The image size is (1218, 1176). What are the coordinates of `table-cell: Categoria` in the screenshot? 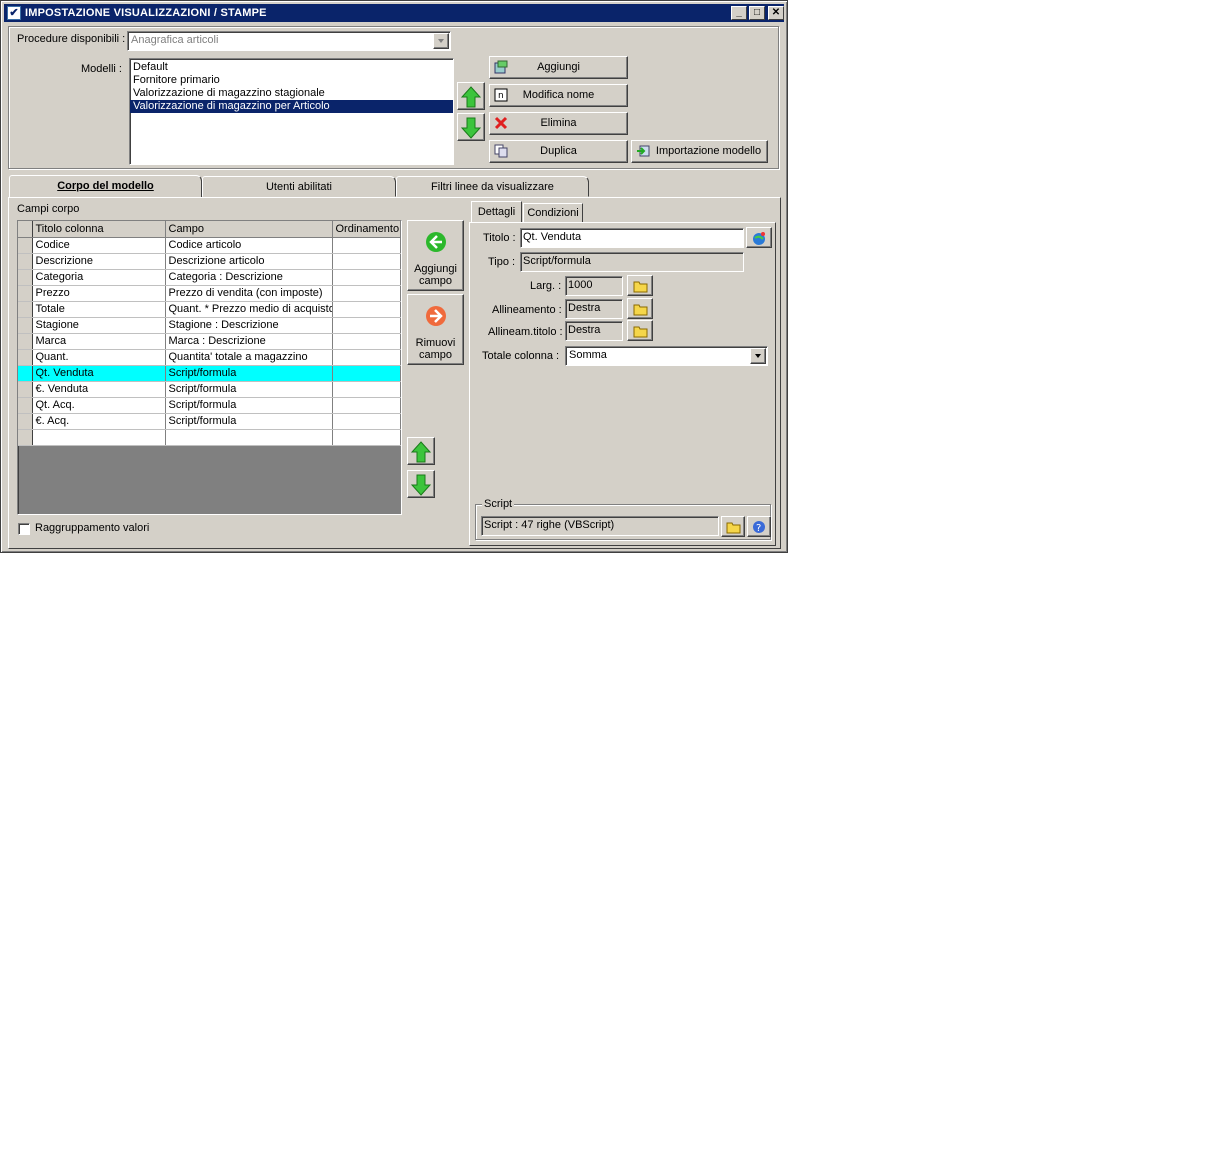 It's located at (99, 277).